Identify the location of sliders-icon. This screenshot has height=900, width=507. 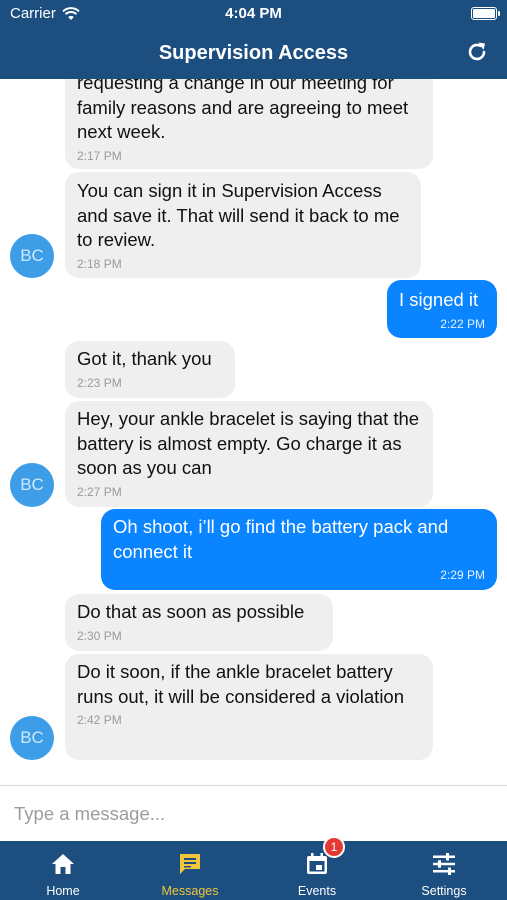
(444, 864).